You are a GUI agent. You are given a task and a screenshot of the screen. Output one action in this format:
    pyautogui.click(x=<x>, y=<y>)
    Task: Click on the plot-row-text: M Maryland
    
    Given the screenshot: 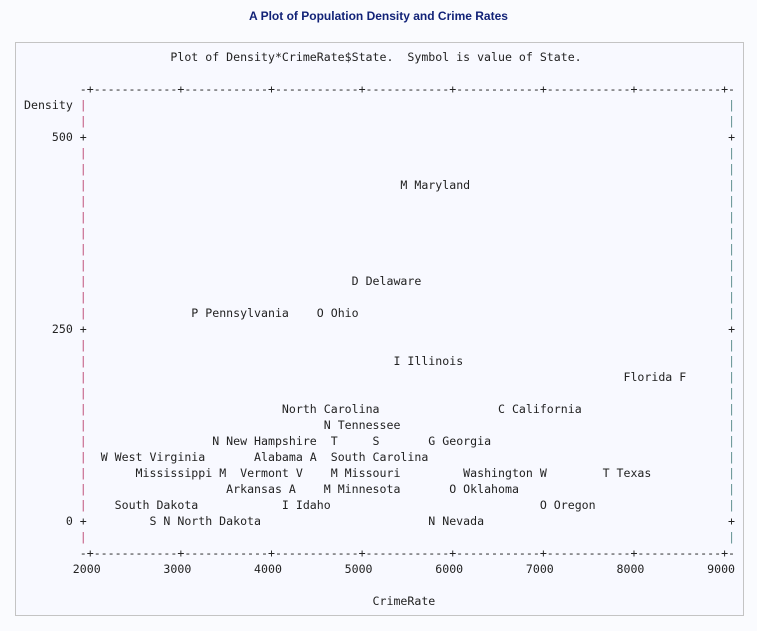 What is the action you would take?
    pyautogui.click(x=278, y=185)
    